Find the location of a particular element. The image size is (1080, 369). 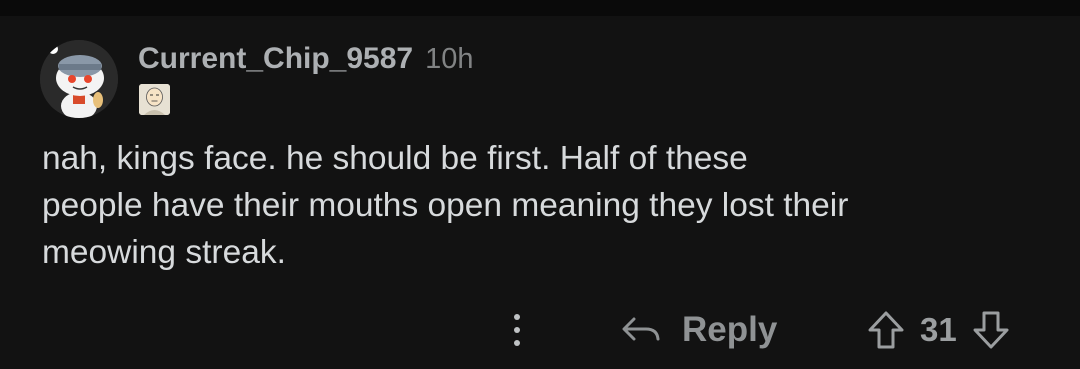

vote-count: 31 is located at coordinates (938, 329).